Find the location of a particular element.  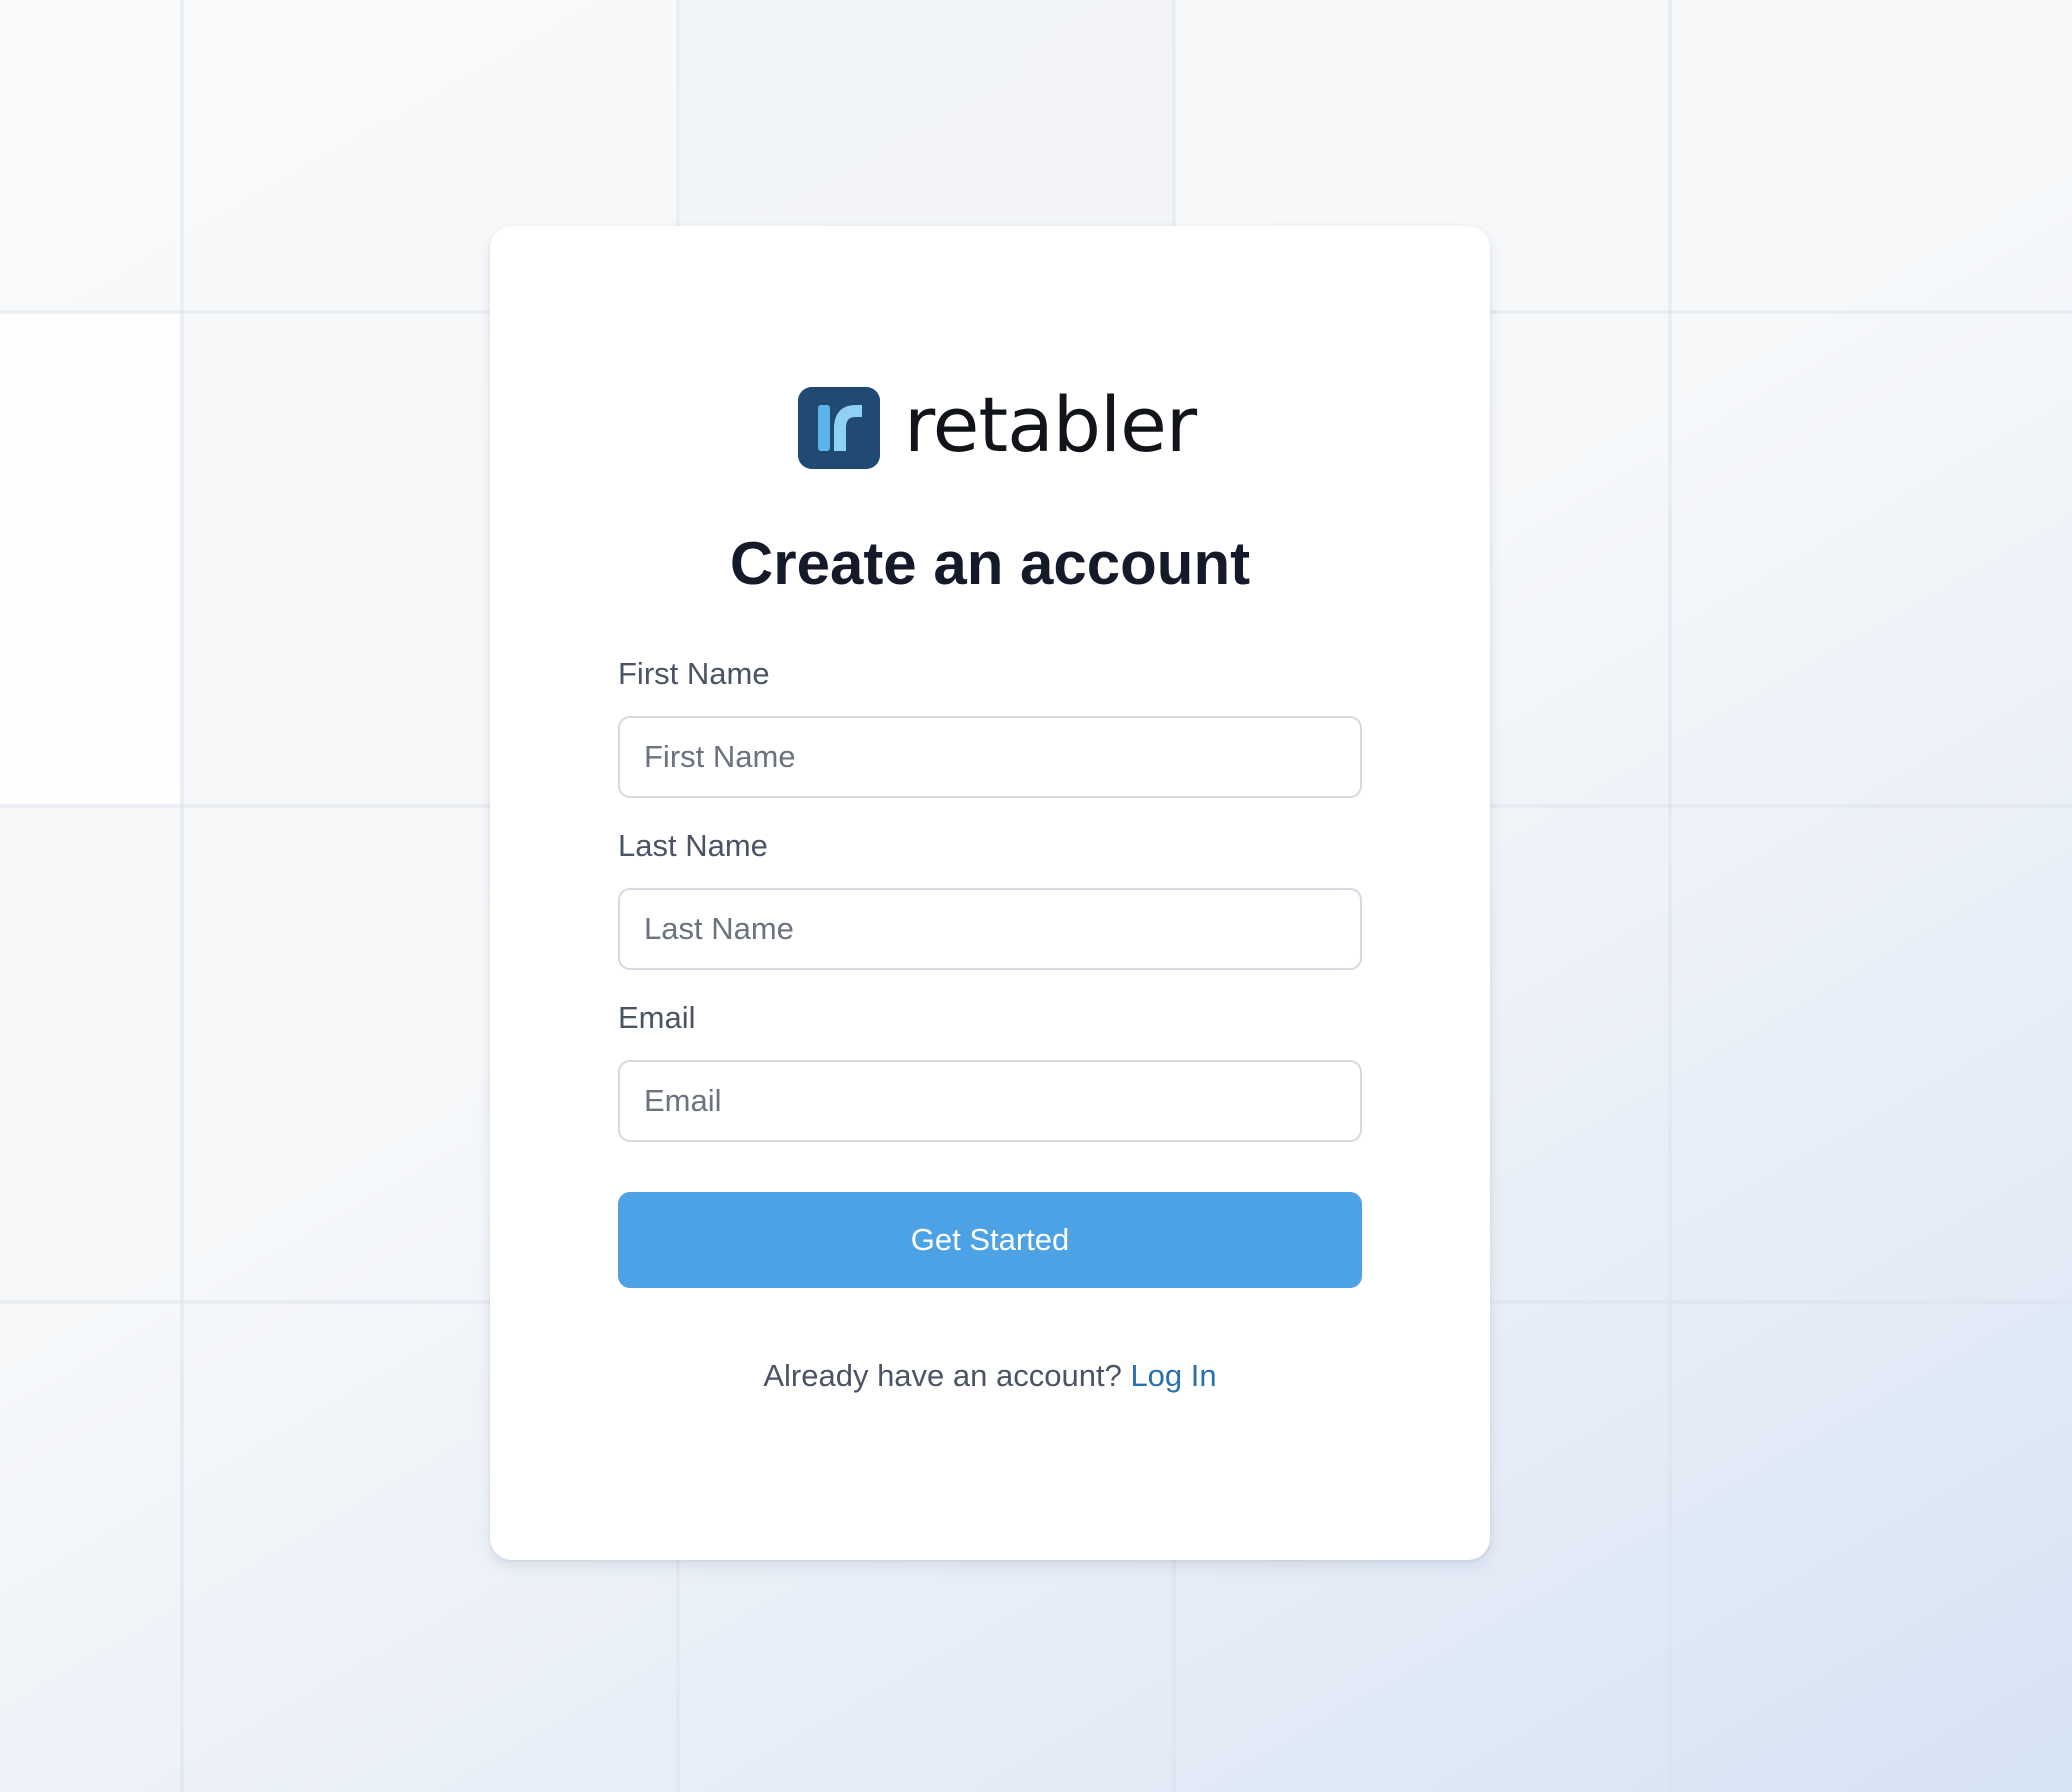

first-name-input is located at coordinates (990, 757).